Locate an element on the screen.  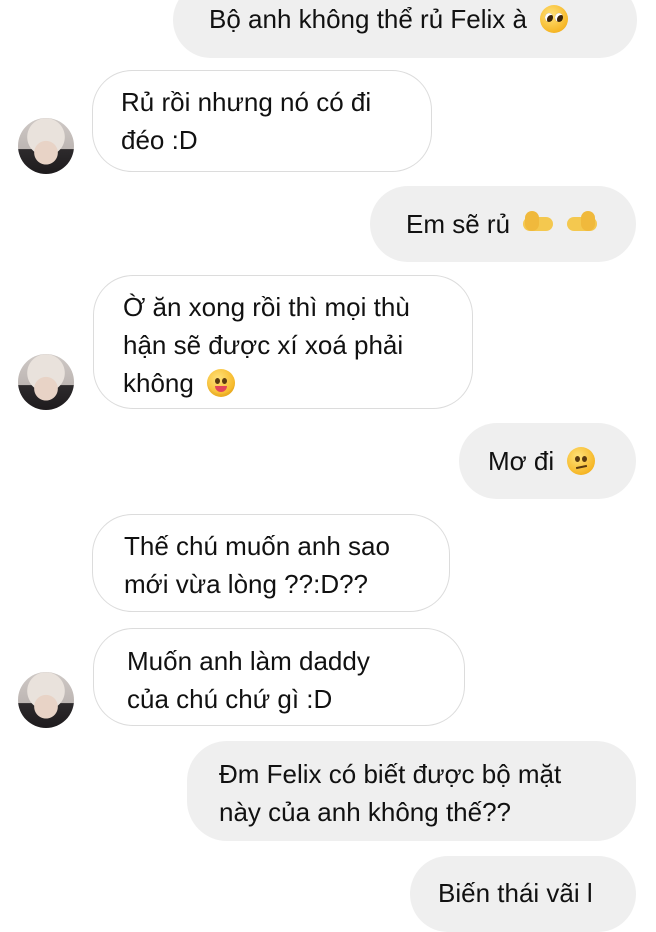
message-sent: Mơ đi is located at coordinates (547, 461).